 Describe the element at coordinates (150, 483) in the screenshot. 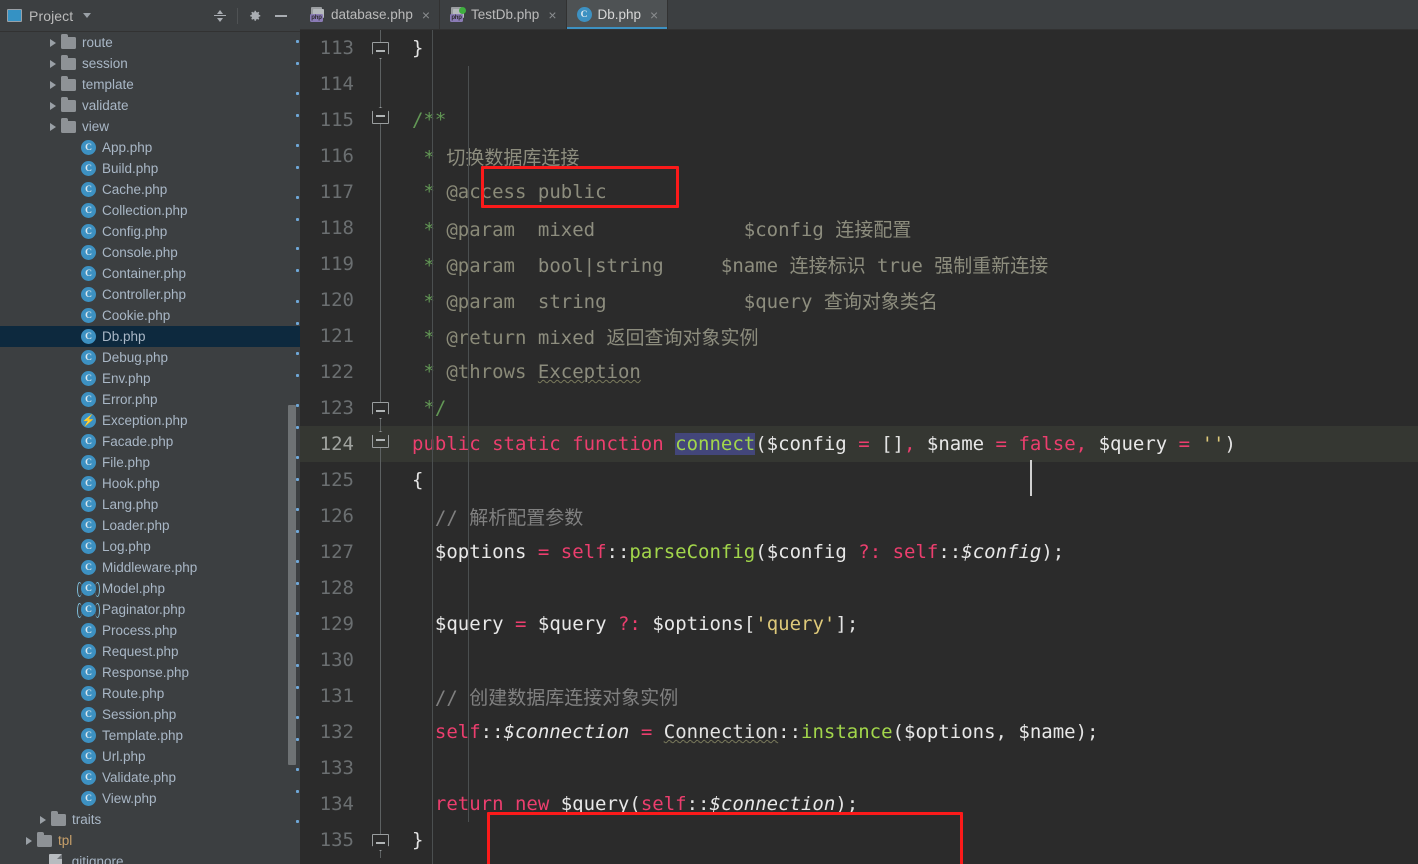

I see `tree-item-hook-php: C Hook.php` at that location.